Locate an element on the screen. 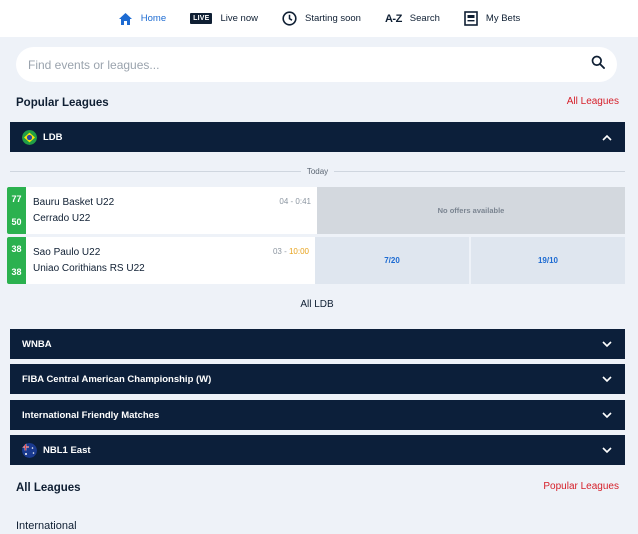 The width and height of the screenshot is (638, 534). league-bar-ldb: LDB is located at coordinates (317, 137).